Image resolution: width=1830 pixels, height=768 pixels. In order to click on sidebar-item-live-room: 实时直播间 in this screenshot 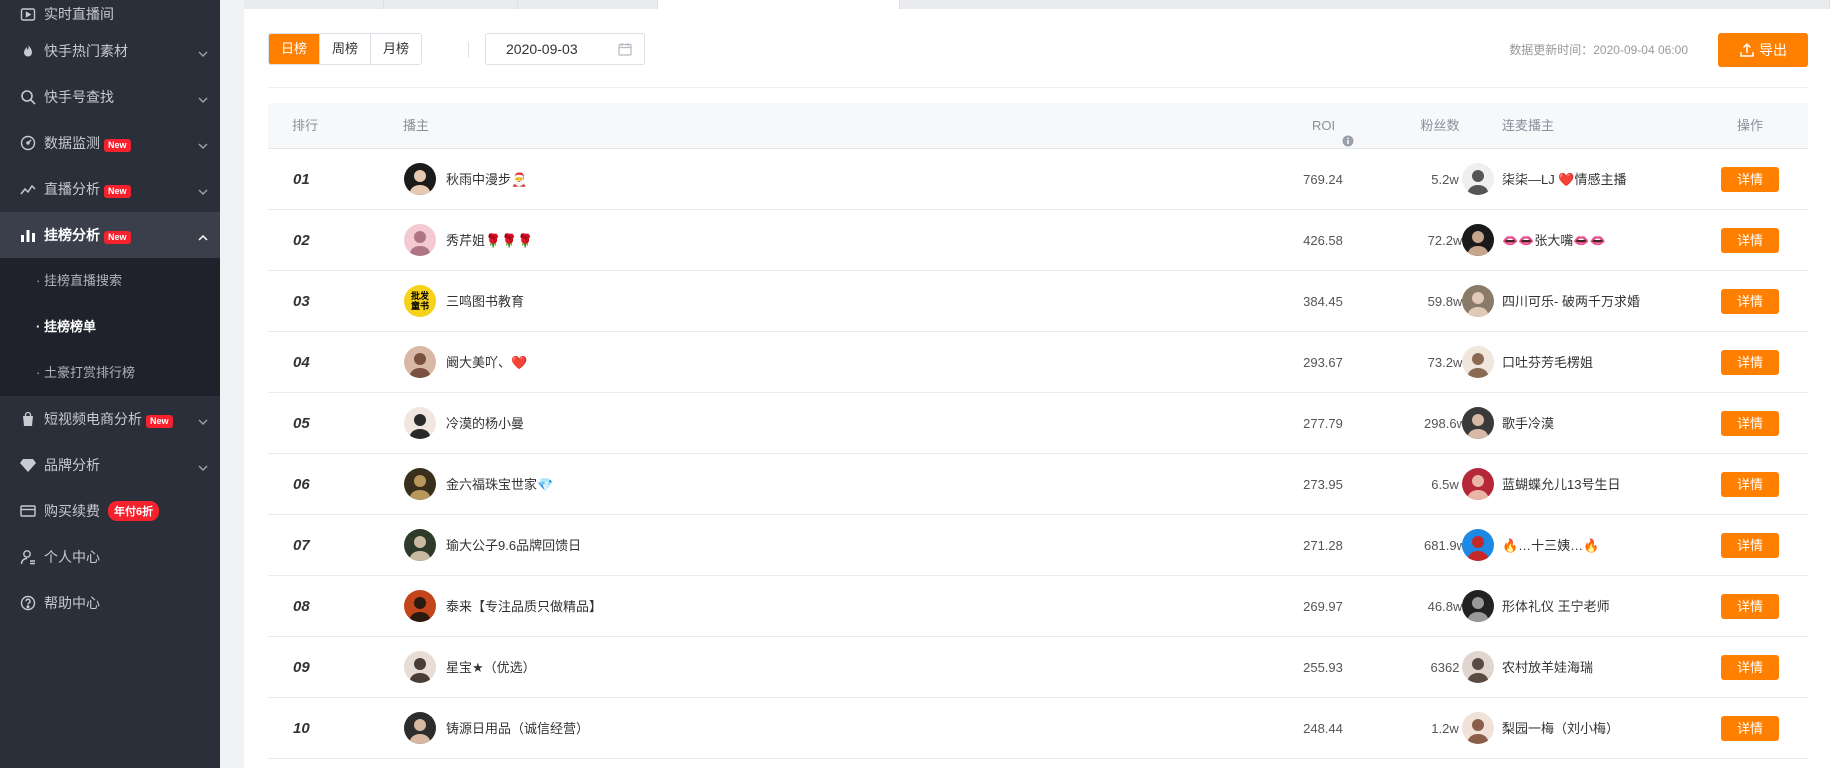, I will do `click(110, 14)`.